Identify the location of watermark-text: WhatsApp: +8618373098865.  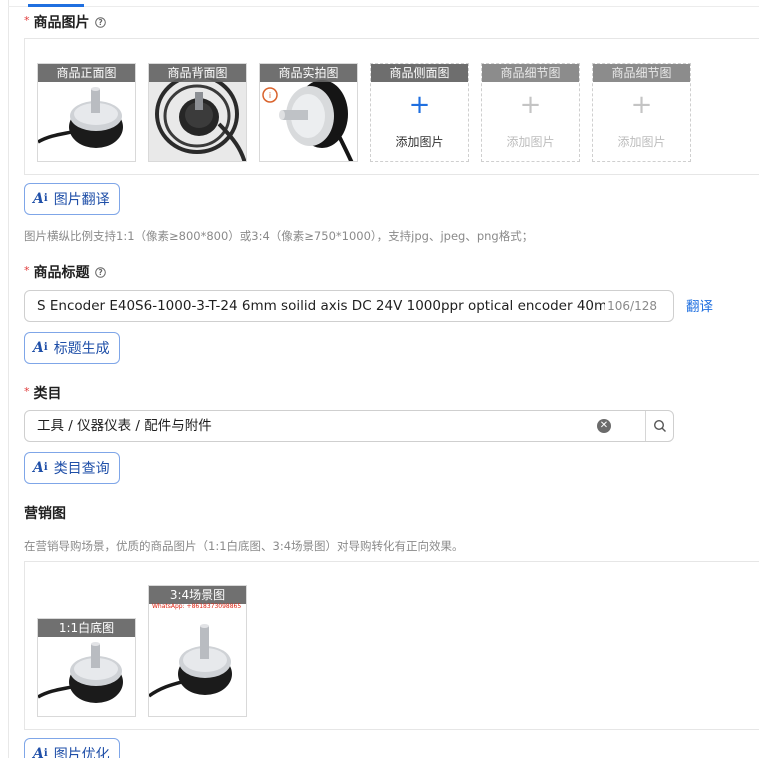
(197, 606).